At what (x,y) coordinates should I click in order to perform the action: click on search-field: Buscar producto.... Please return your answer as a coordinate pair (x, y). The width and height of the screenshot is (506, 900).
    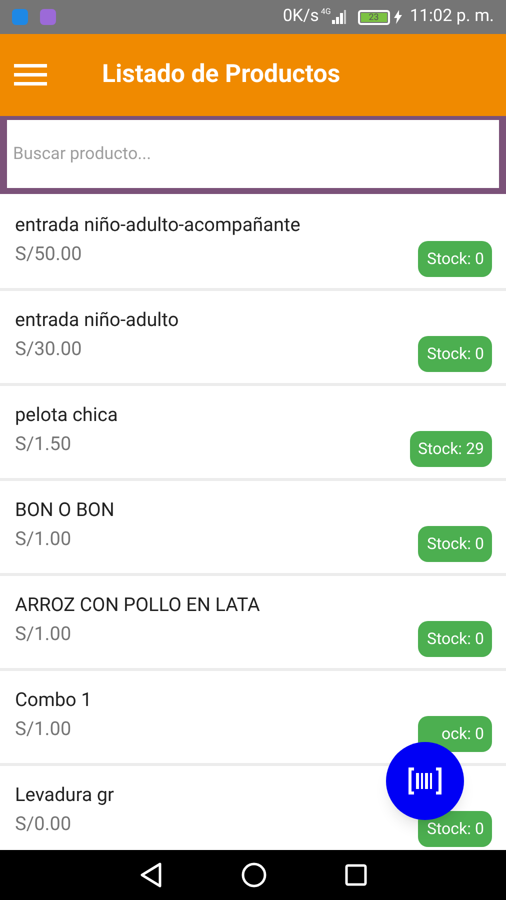
    Looking at the image, I should click on (253, 154).